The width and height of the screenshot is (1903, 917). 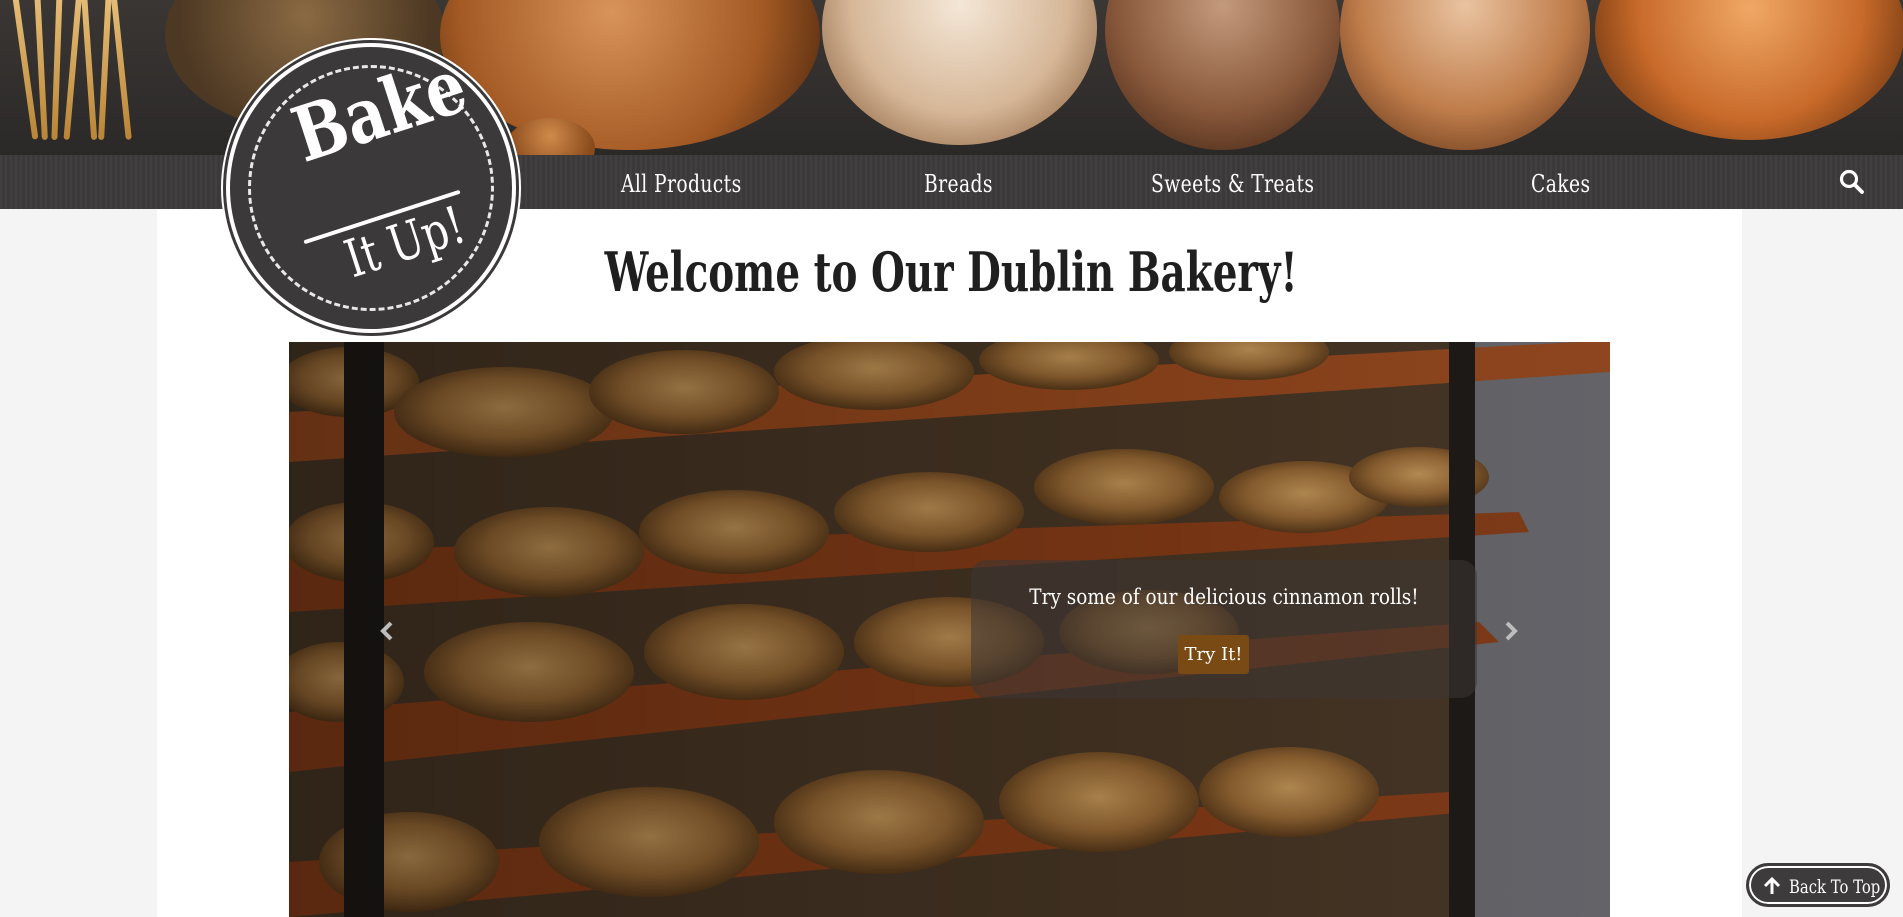 I want to click on nav-cakes: Cakes, so click(x=1560, y=184).